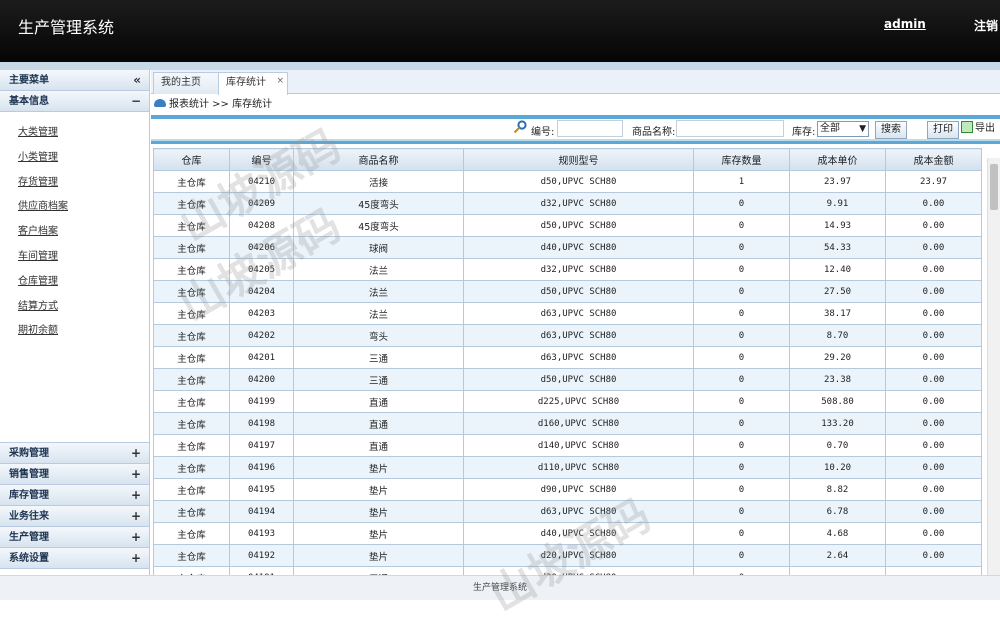 This screenshot has height=624, width=1000. What do you see at coordinates (567, 555) in the screenshot?
I see `table-row: 主仓库 04192 垫片 d20,UPVC SCH80 0 2.64 0.00` at bounding box center [567, 555].